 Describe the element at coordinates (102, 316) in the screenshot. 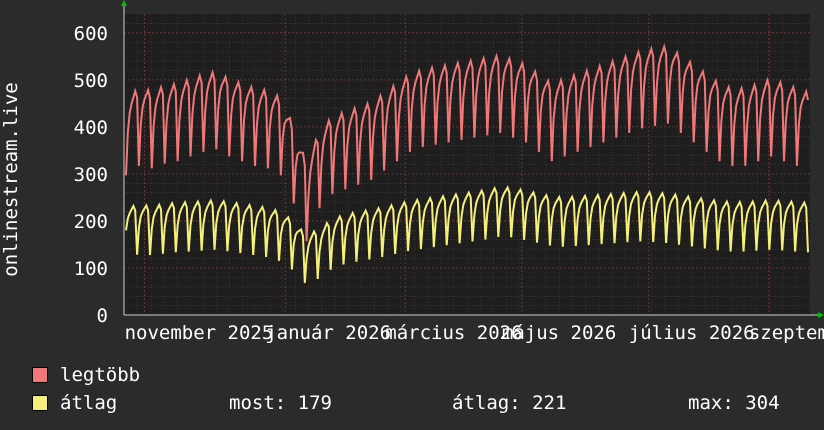

I see `y-tick-label: 0` at that location.